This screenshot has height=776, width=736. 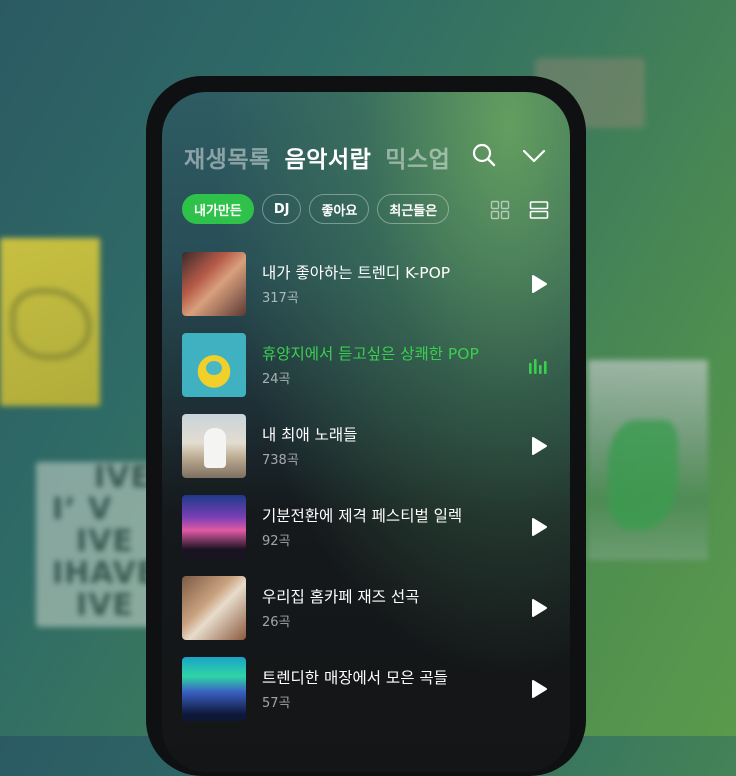 What do you see at coordinates (356, 272) in the screenshot?
I see `playlist-title: 내가 좋아하는 트렌디 K-POP` at bounding box center [356, 272].